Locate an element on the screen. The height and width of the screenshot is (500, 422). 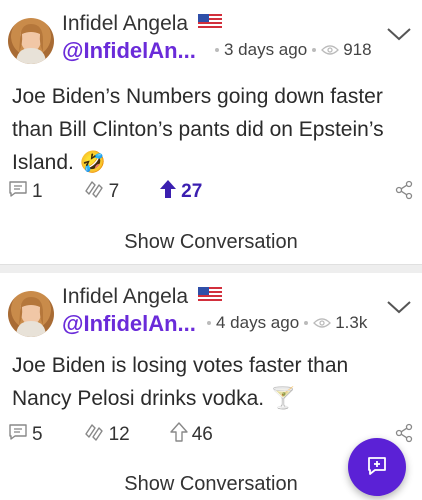
view-count: 918 is located at coordinates (357, 49).